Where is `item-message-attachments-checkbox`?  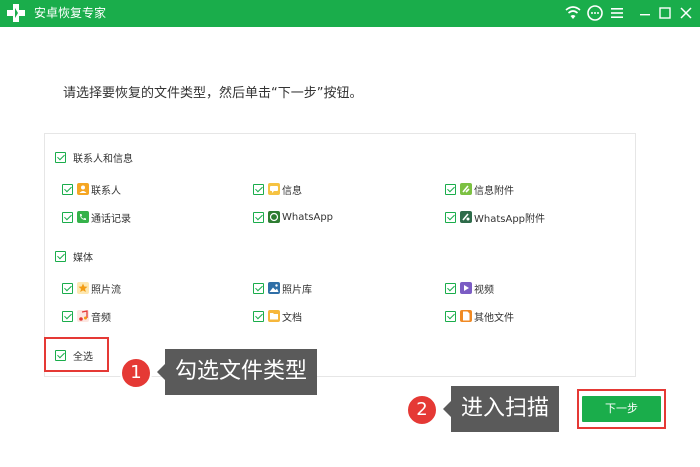 item-message-attachments-checkbox is located at coordinates (450, 189).